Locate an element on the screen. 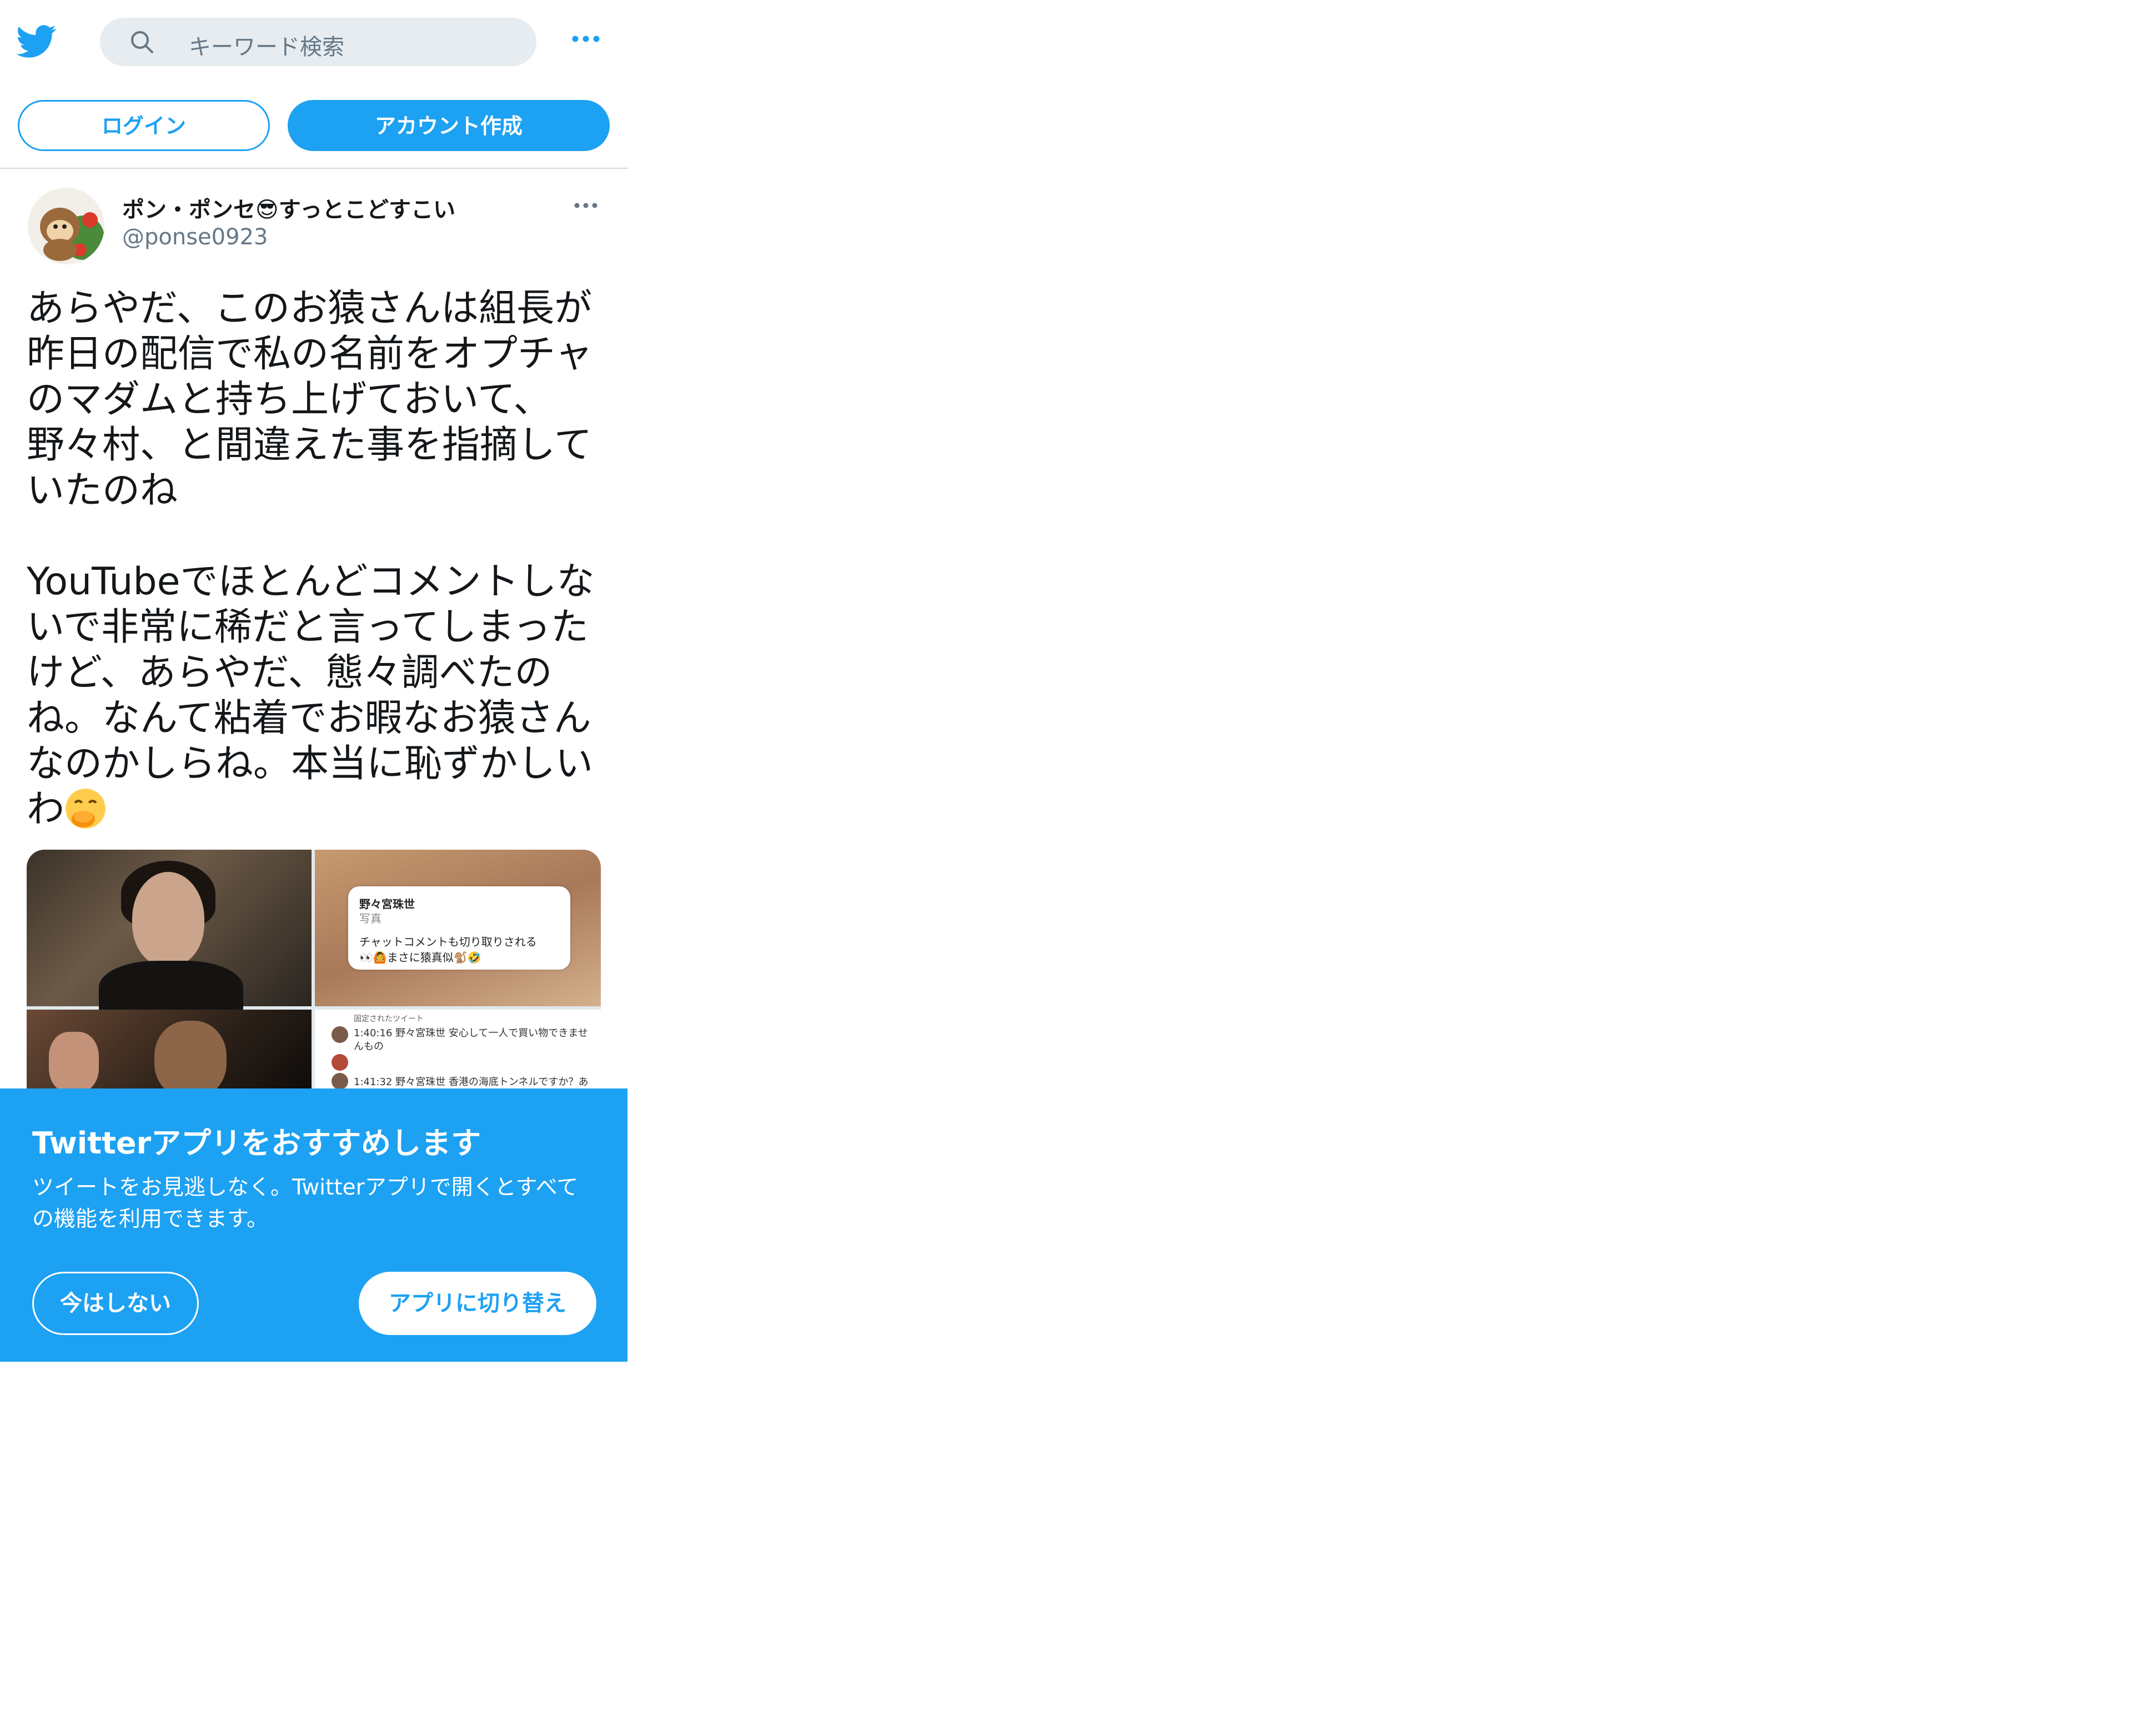 The height and width of the screenshot is (1736, 2139). screenshot-card: 野々宮珠世 写真 チャットコメントも切り取りされる 👀🙆まさに猿真似🐒🤣 is located at coordinates (459, 928).